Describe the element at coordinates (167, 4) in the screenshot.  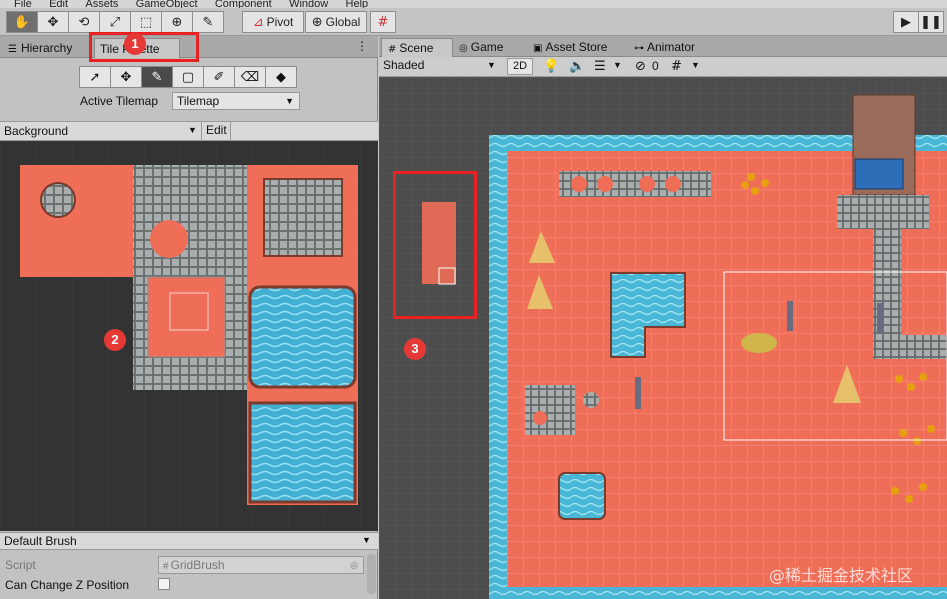
I see `menu-gameobject: GameObject` at that location.